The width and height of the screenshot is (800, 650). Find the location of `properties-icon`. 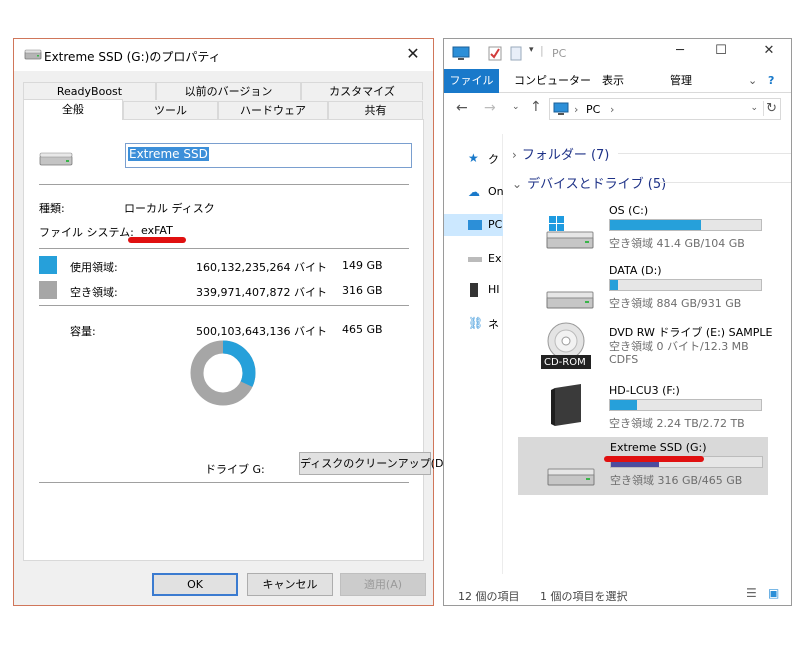

properties-icon is located at coordinates (495, 53).